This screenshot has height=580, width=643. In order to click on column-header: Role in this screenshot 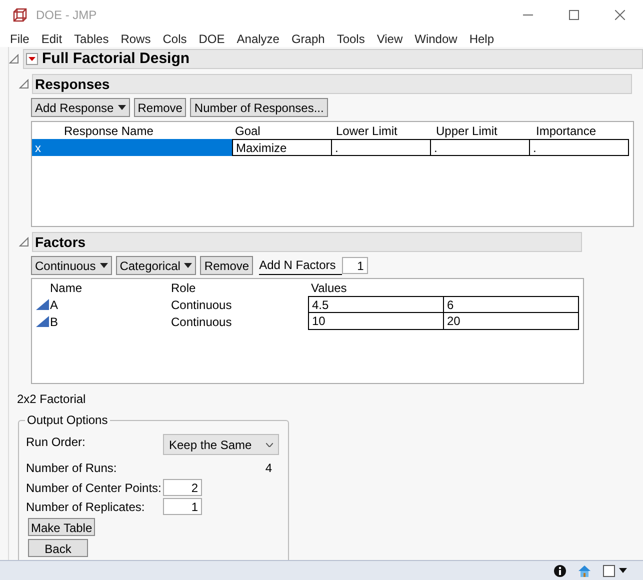, I will do `click(183, 288)`.